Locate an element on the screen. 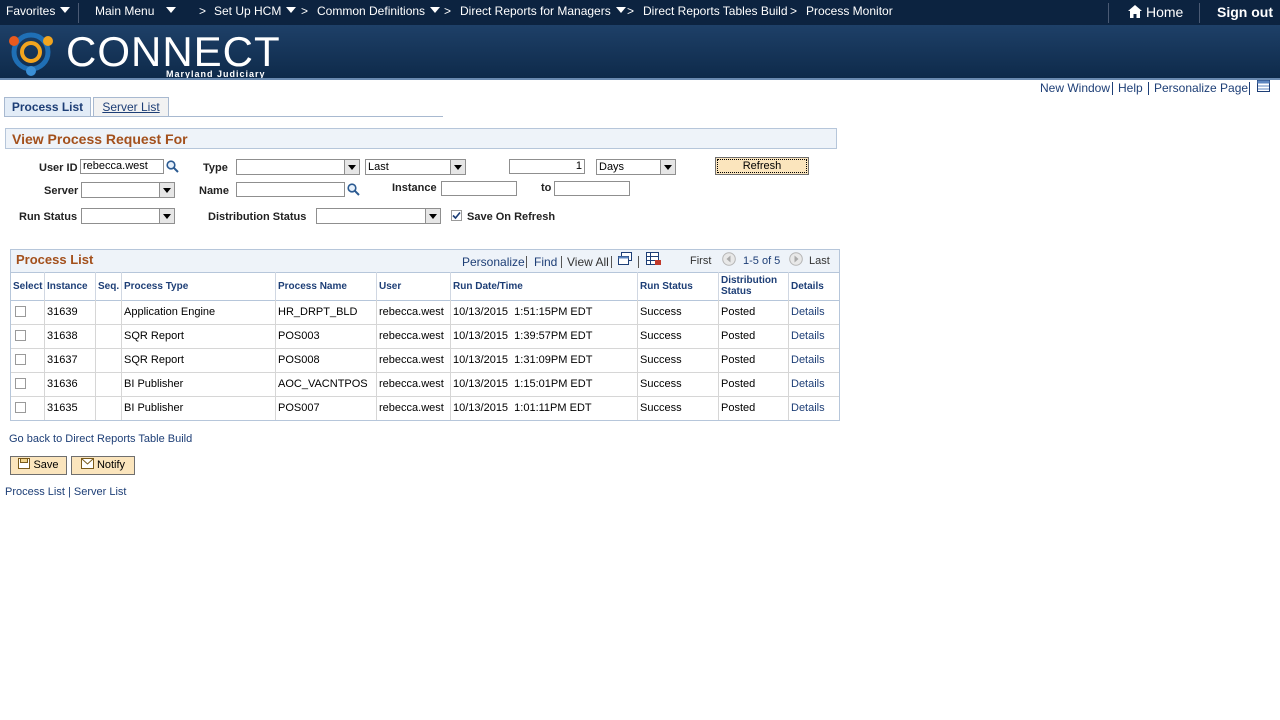 This screenshot has width=1280, height=720. instance-cell: 31636 is located at coordinates (70, 384).